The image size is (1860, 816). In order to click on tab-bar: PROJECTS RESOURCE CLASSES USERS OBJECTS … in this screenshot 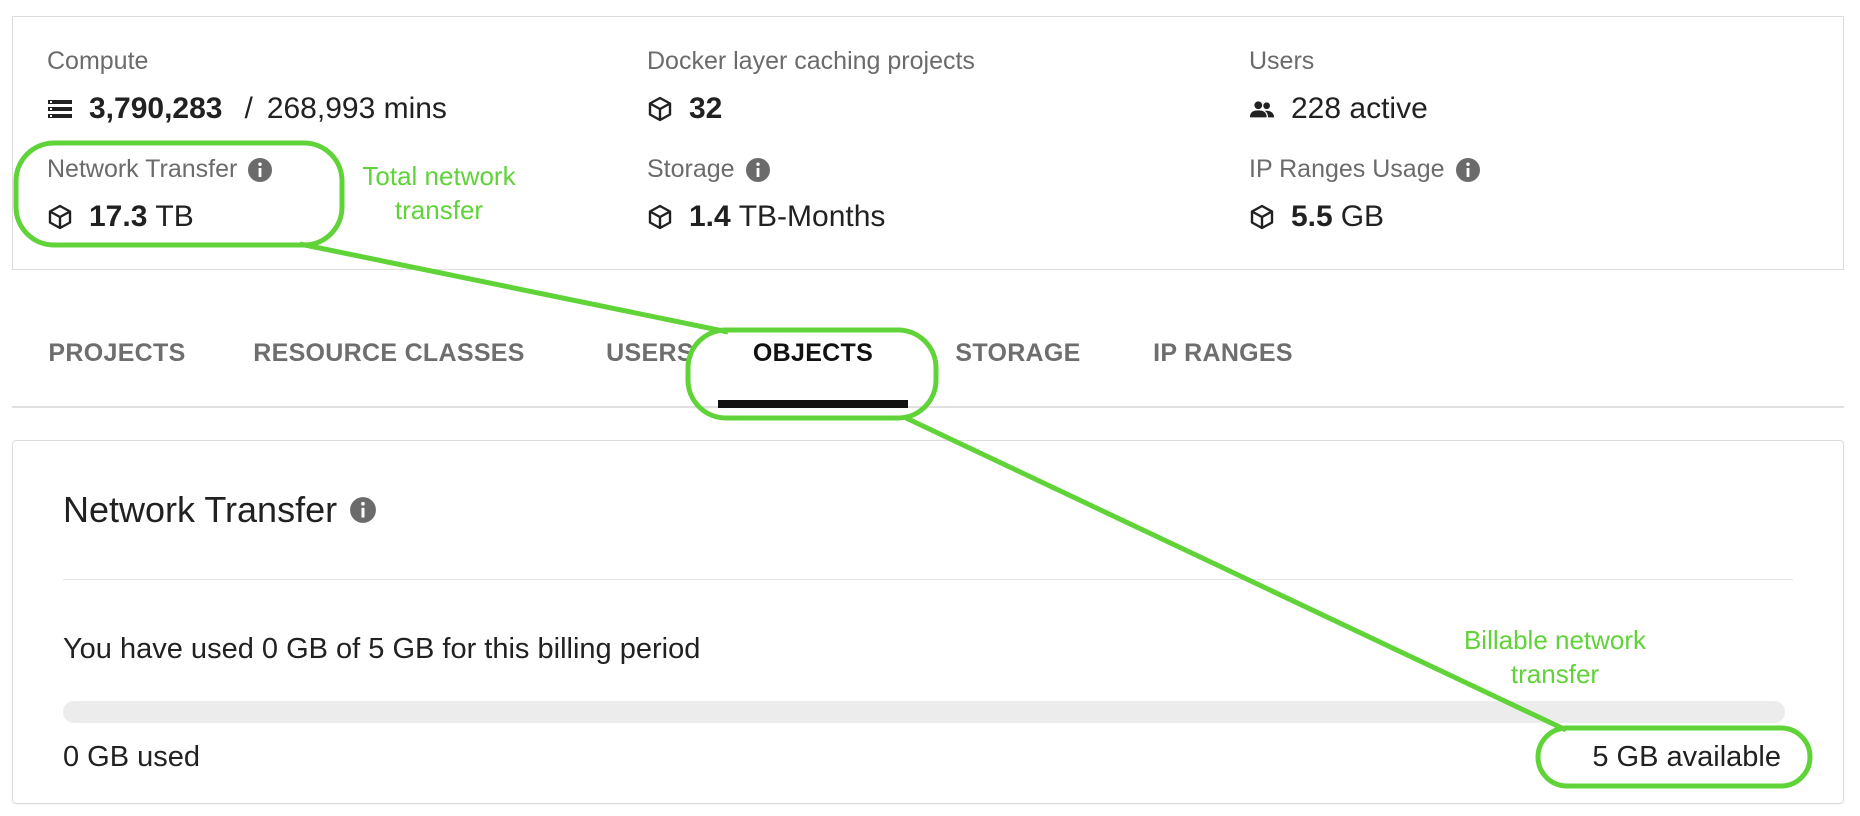, I will do `click(928, 354)`.